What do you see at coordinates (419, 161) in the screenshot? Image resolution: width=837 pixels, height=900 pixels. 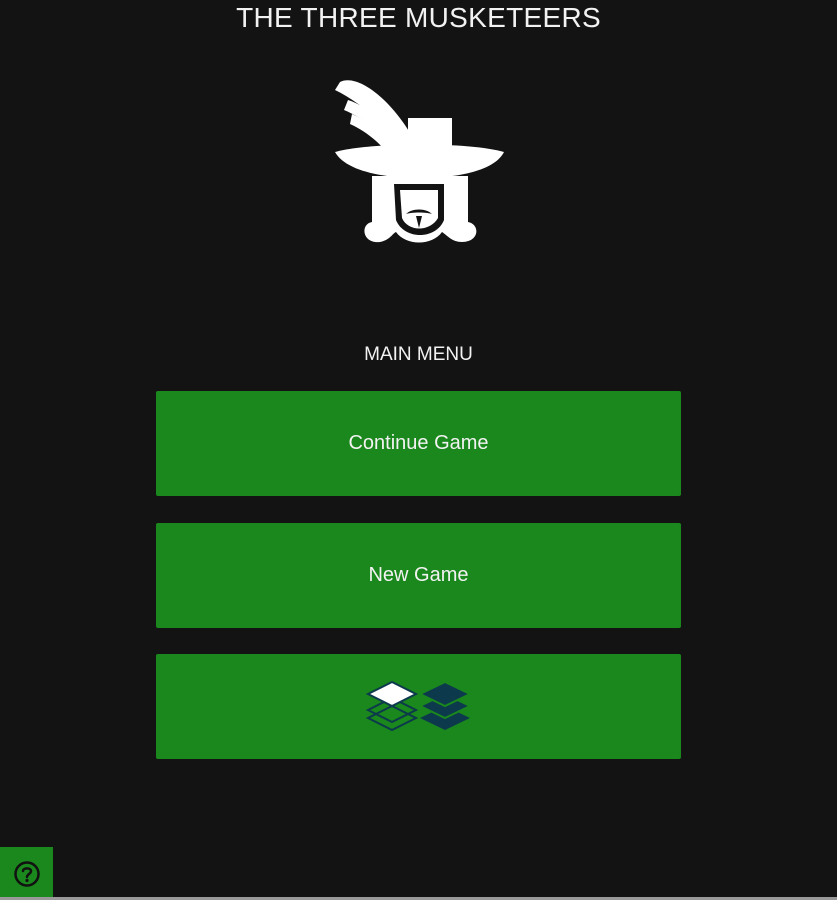 I see `musketeer-logo-icon` at bounding box center [419, 161].